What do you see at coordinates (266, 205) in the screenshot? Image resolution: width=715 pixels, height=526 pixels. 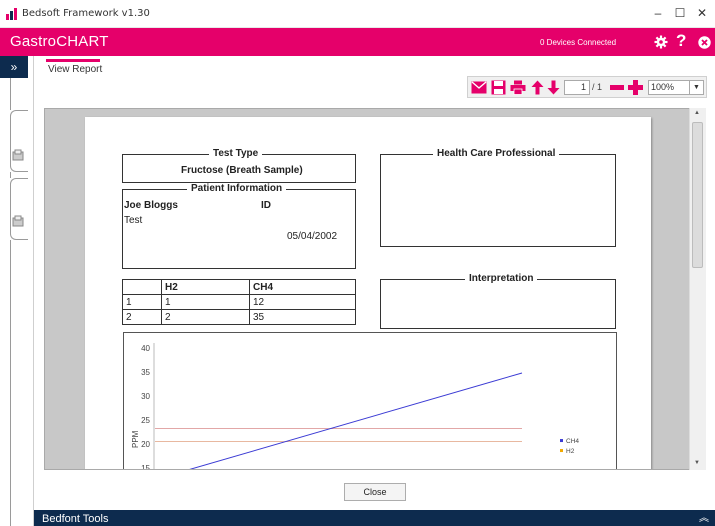 I see `id-label: ID` at bounding box center [266, 205].